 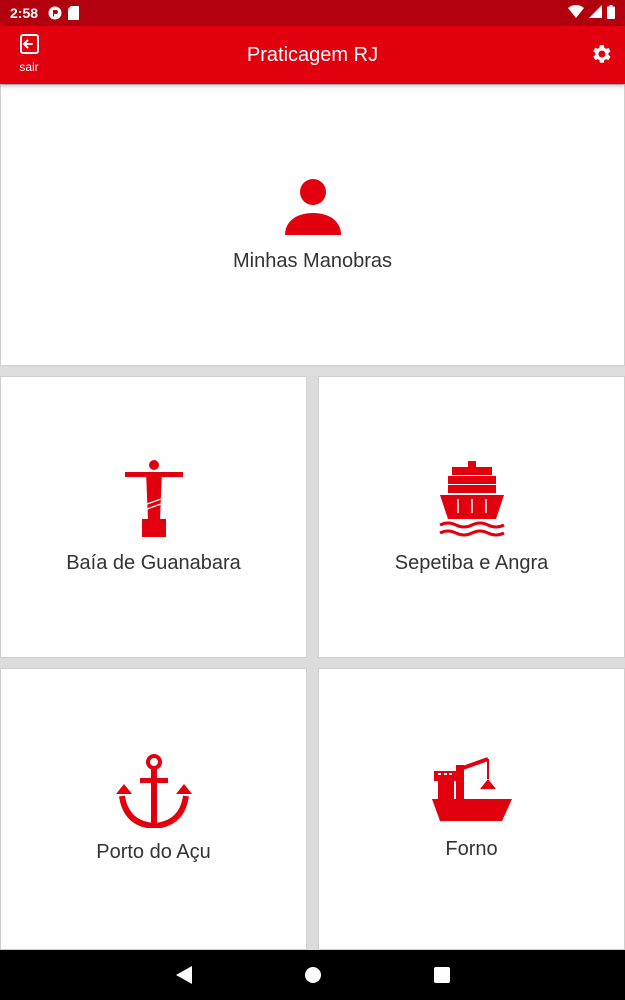 I want to click on app-title: Praticagem RJ, so click(x=312, y=54).